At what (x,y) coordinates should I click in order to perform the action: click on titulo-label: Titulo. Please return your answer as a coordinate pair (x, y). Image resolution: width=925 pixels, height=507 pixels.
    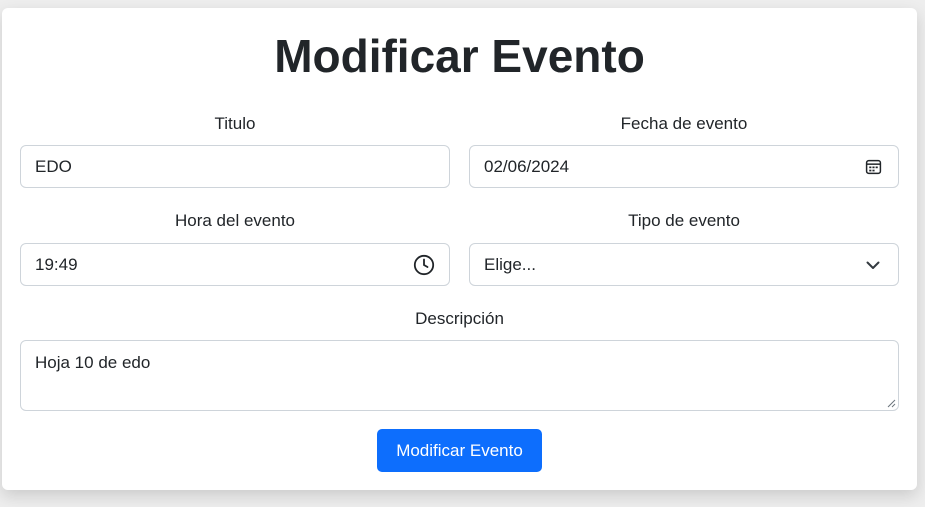
    Looking at the image, I should click on (235, 123).